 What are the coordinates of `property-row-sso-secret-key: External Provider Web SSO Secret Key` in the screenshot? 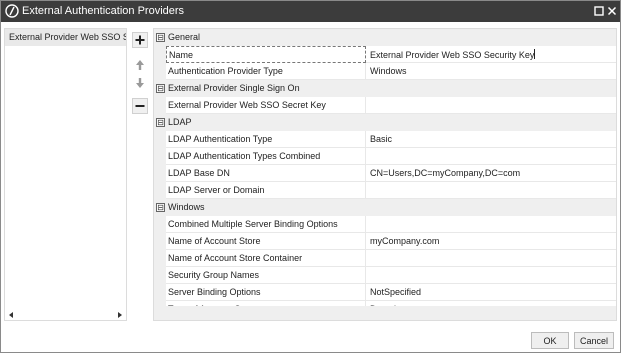 It's located at (385, 105).